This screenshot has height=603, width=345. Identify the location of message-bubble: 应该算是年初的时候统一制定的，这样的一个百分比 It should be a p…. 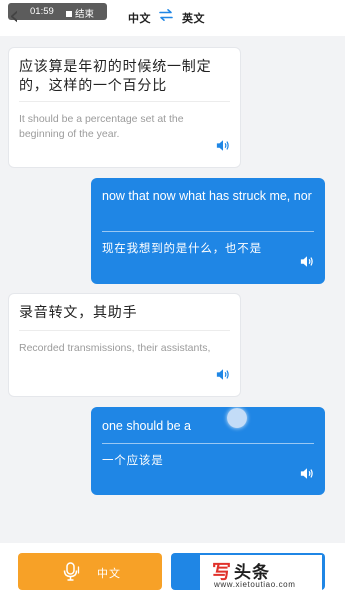
(124, 107).